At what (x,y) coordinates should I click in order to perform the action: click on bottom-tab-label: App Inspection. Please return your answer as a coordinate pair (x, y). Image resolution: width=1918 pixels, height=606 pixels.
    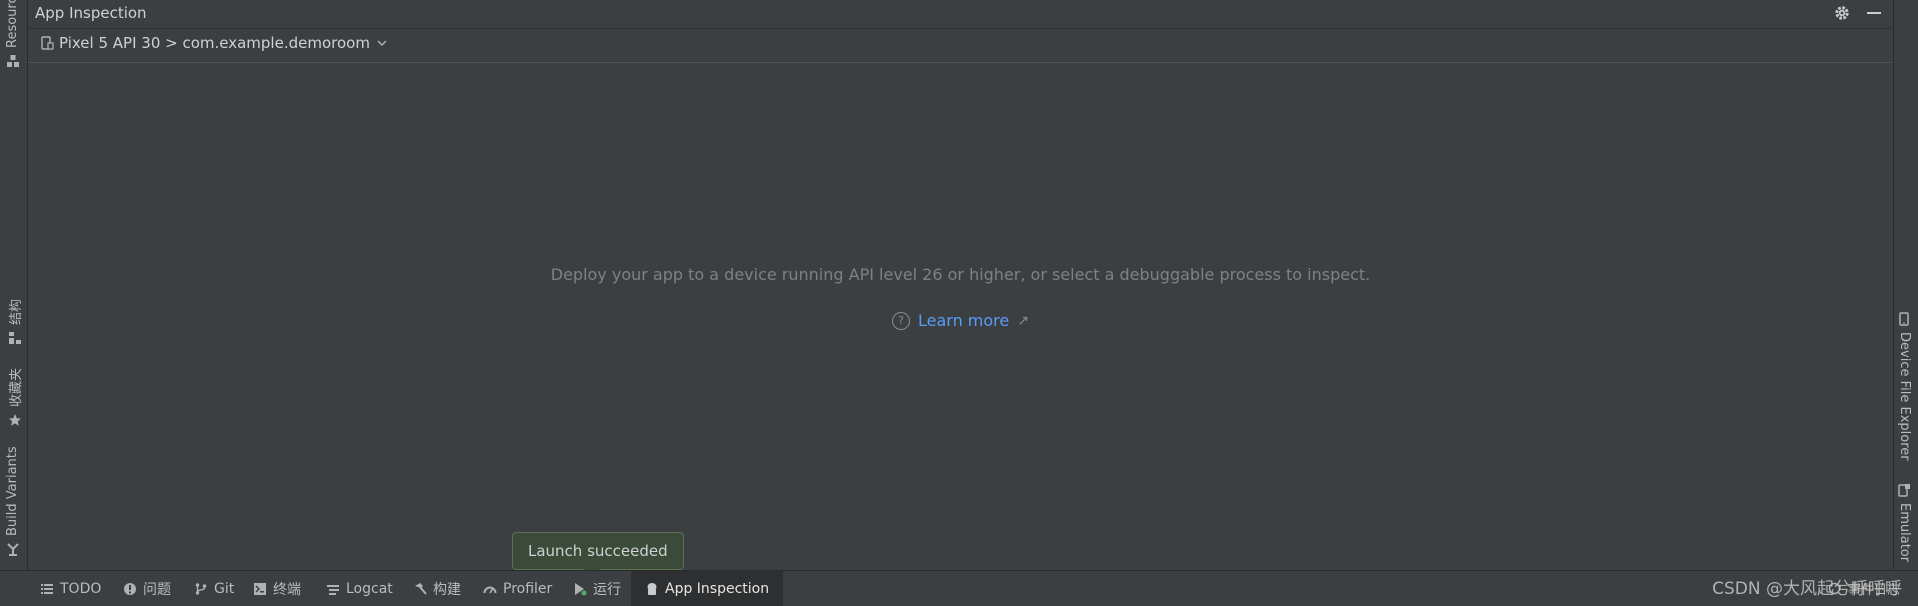
    Looking at the image, I should click on (717, 588).